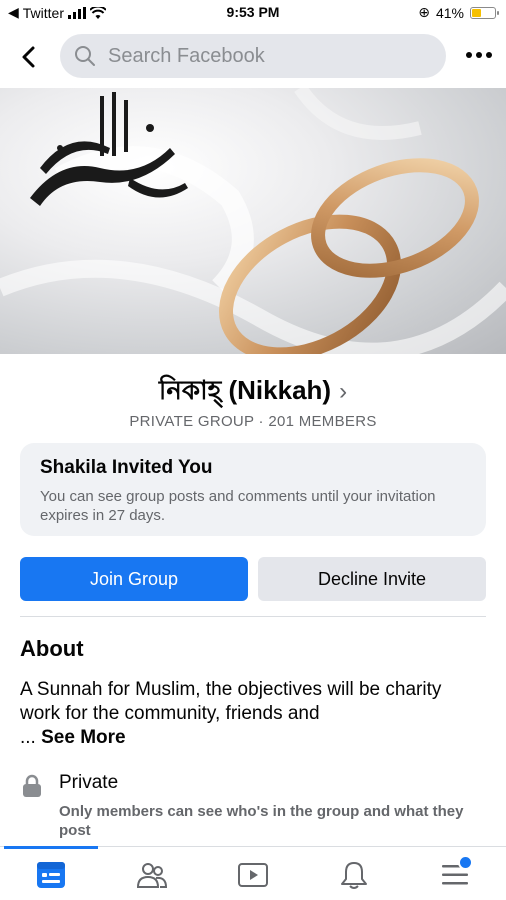  I want to click on top-nav: Search Facebook, so click(253, 57).